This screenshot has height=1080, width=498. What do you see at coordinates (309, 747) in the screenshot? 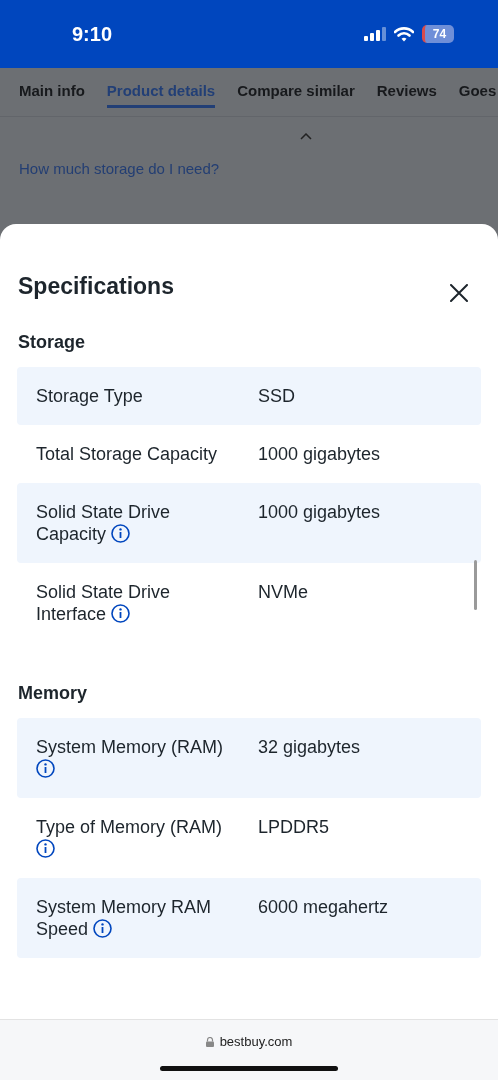
I see `spec-value: 32 gigabytes` at bounding box center [309, 747].